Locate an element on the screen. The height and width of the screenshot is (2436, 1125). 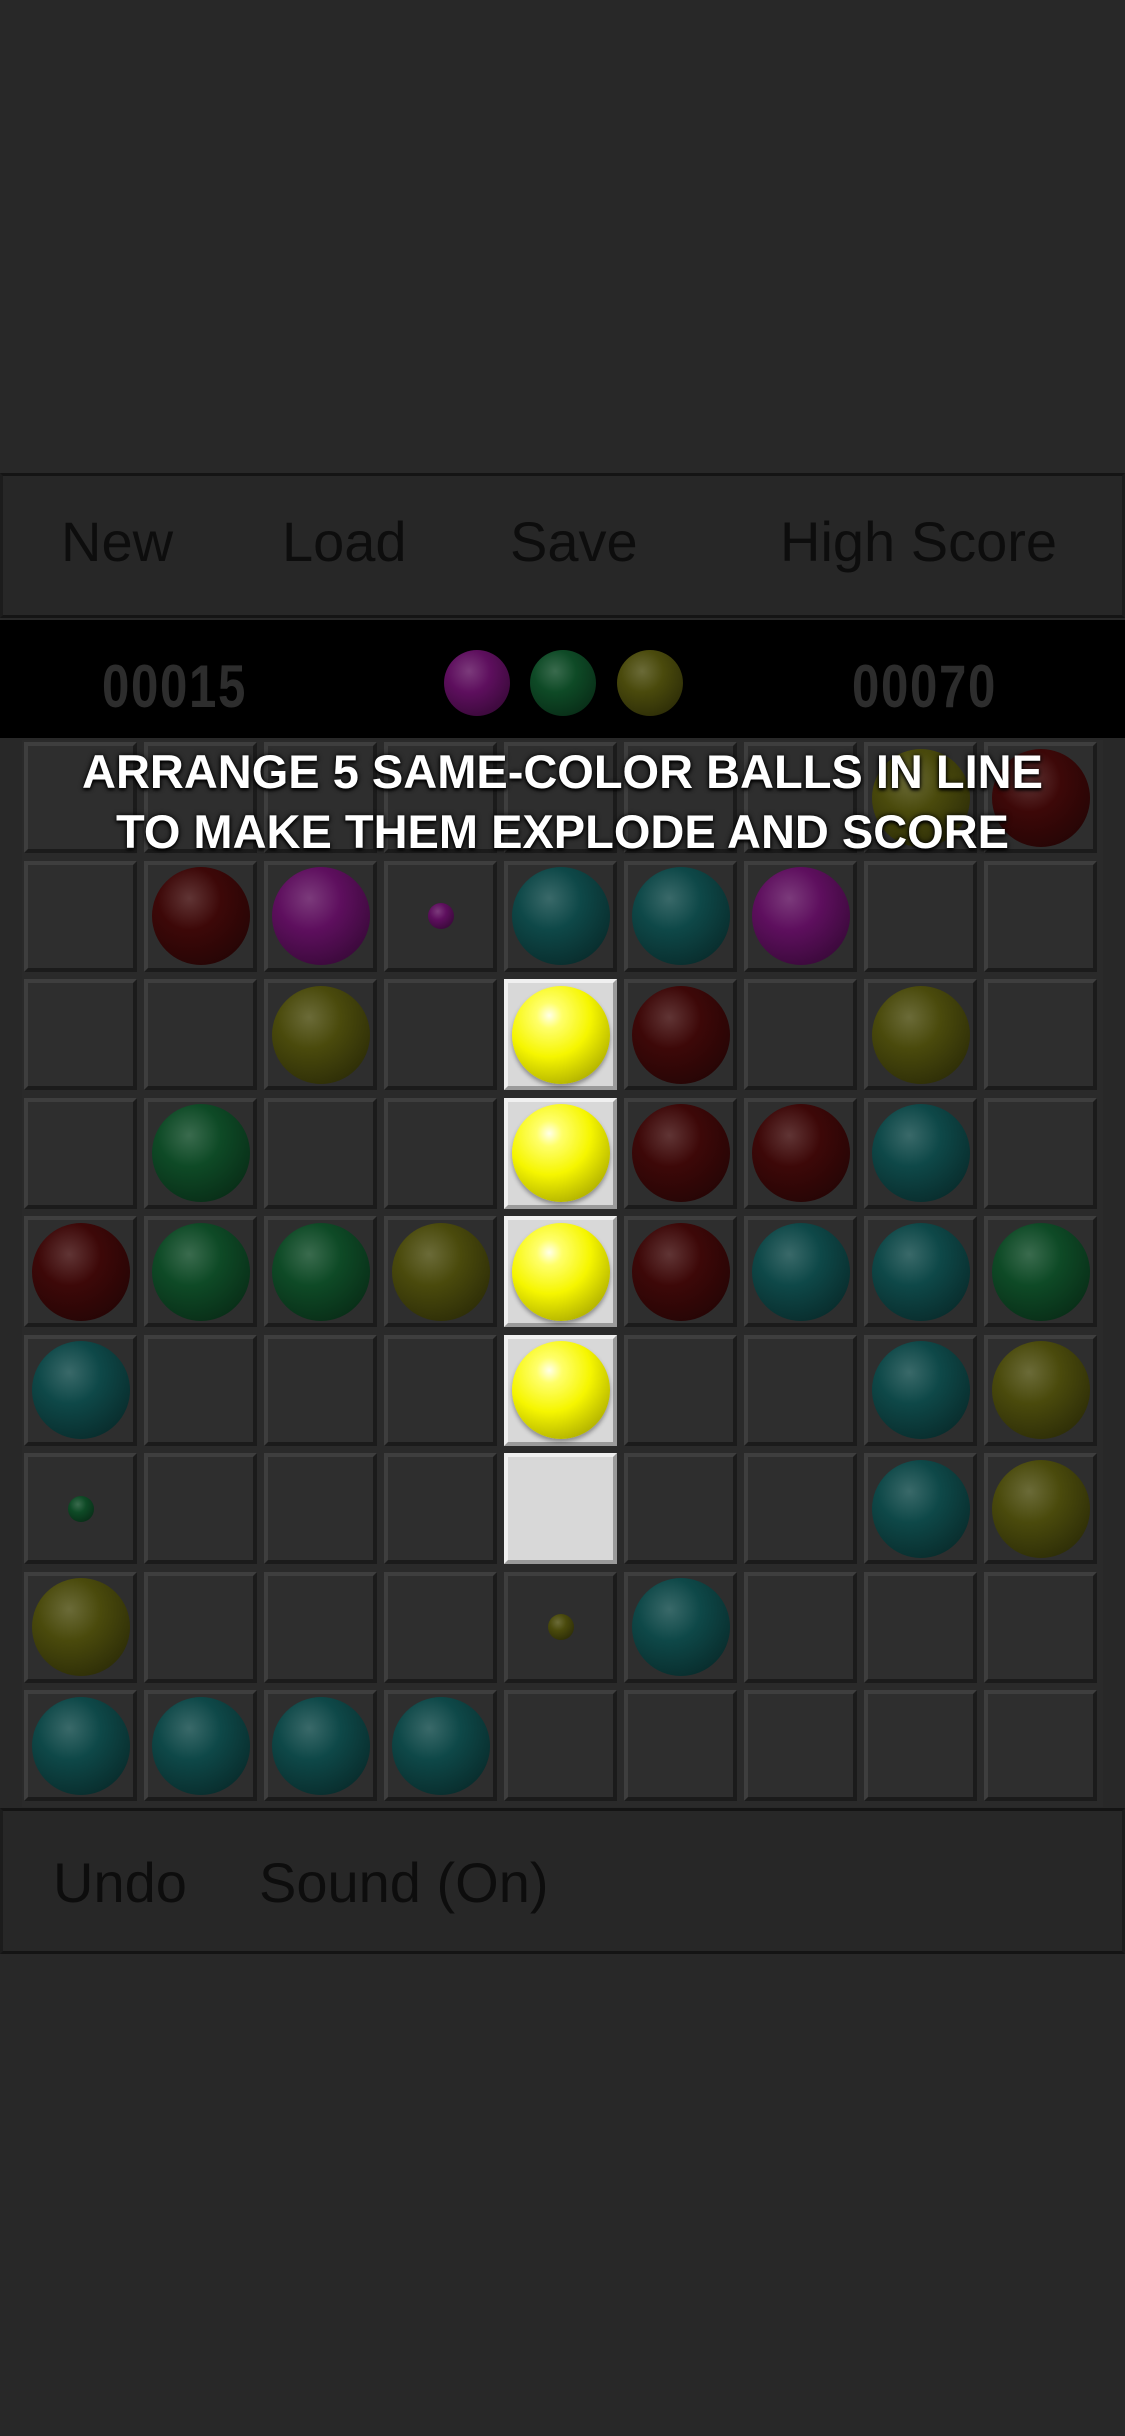
ball-green-small is located at coordinates (80, 1508).